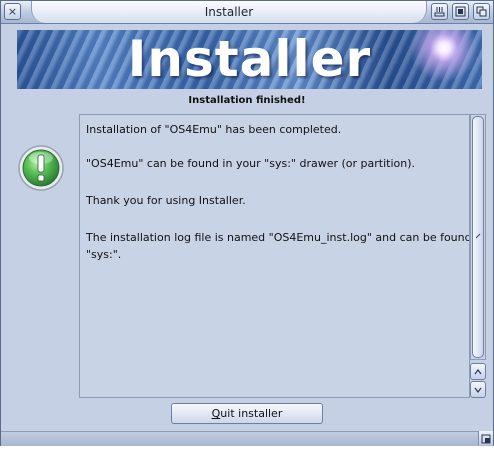 The height and width of the screenshot is (450, 494). I want to click on iconify-icon, so click(439, 12).